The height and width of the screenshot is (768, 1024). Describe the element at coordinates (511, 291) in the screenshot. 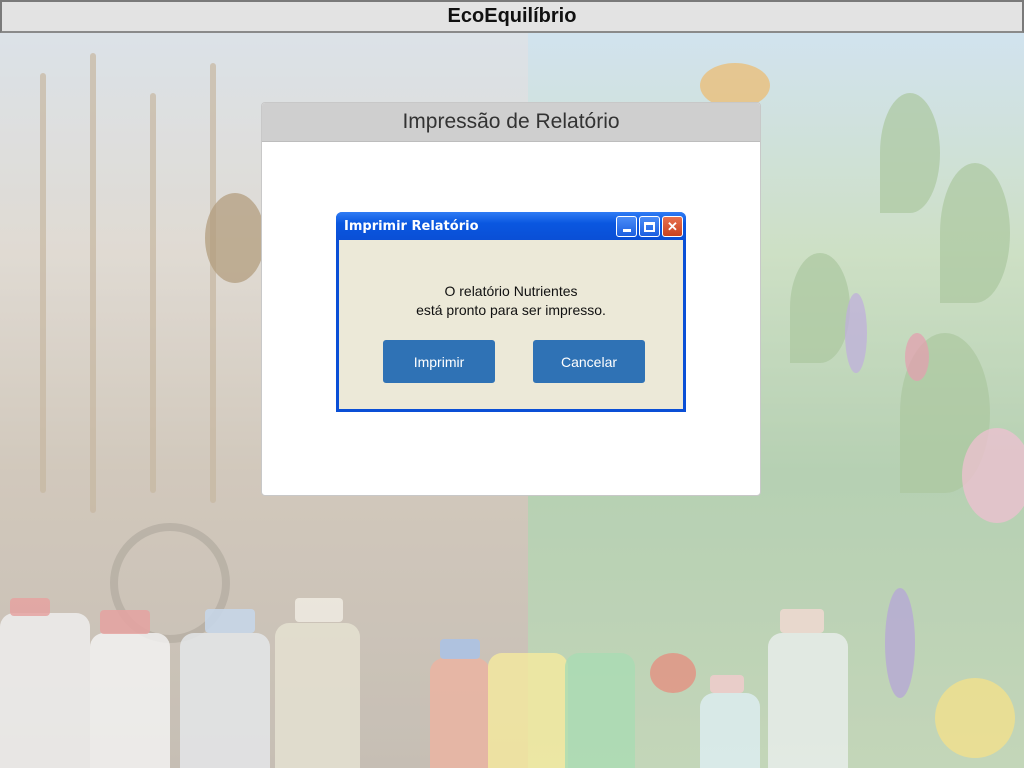

I see `message-line-1: O relatório Nutrientes` at that location.